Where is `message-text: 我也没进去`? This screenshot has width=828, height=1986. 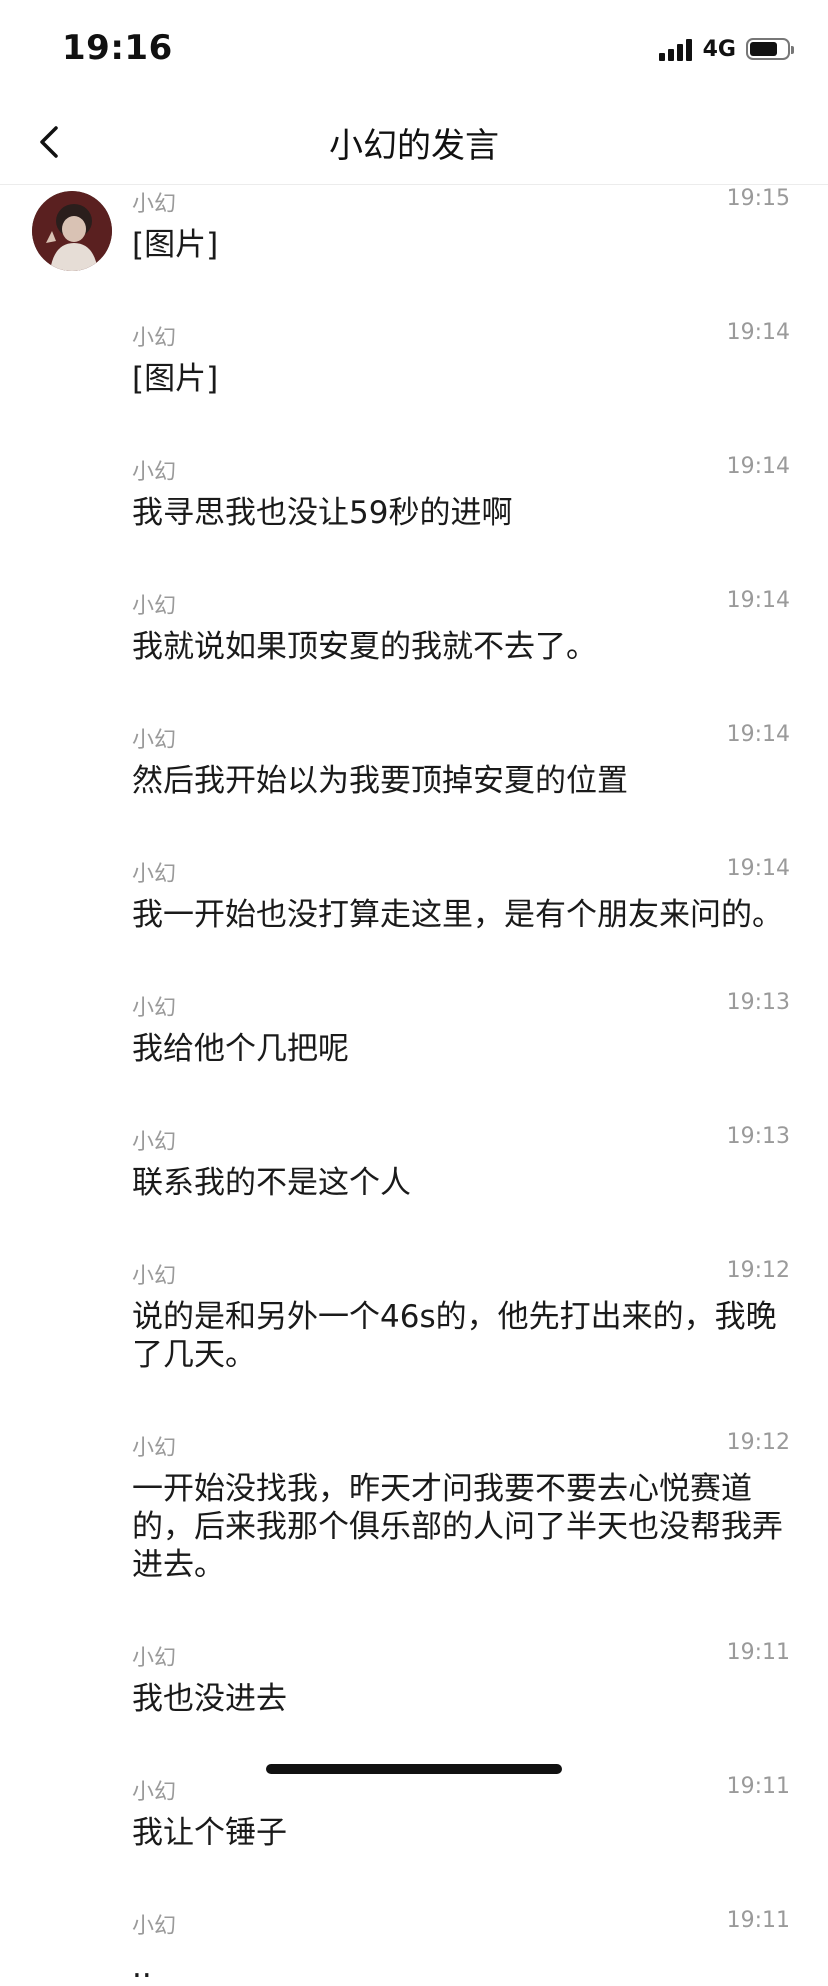 message-text: 我也没进去 is located at coordinates (209, 1699).